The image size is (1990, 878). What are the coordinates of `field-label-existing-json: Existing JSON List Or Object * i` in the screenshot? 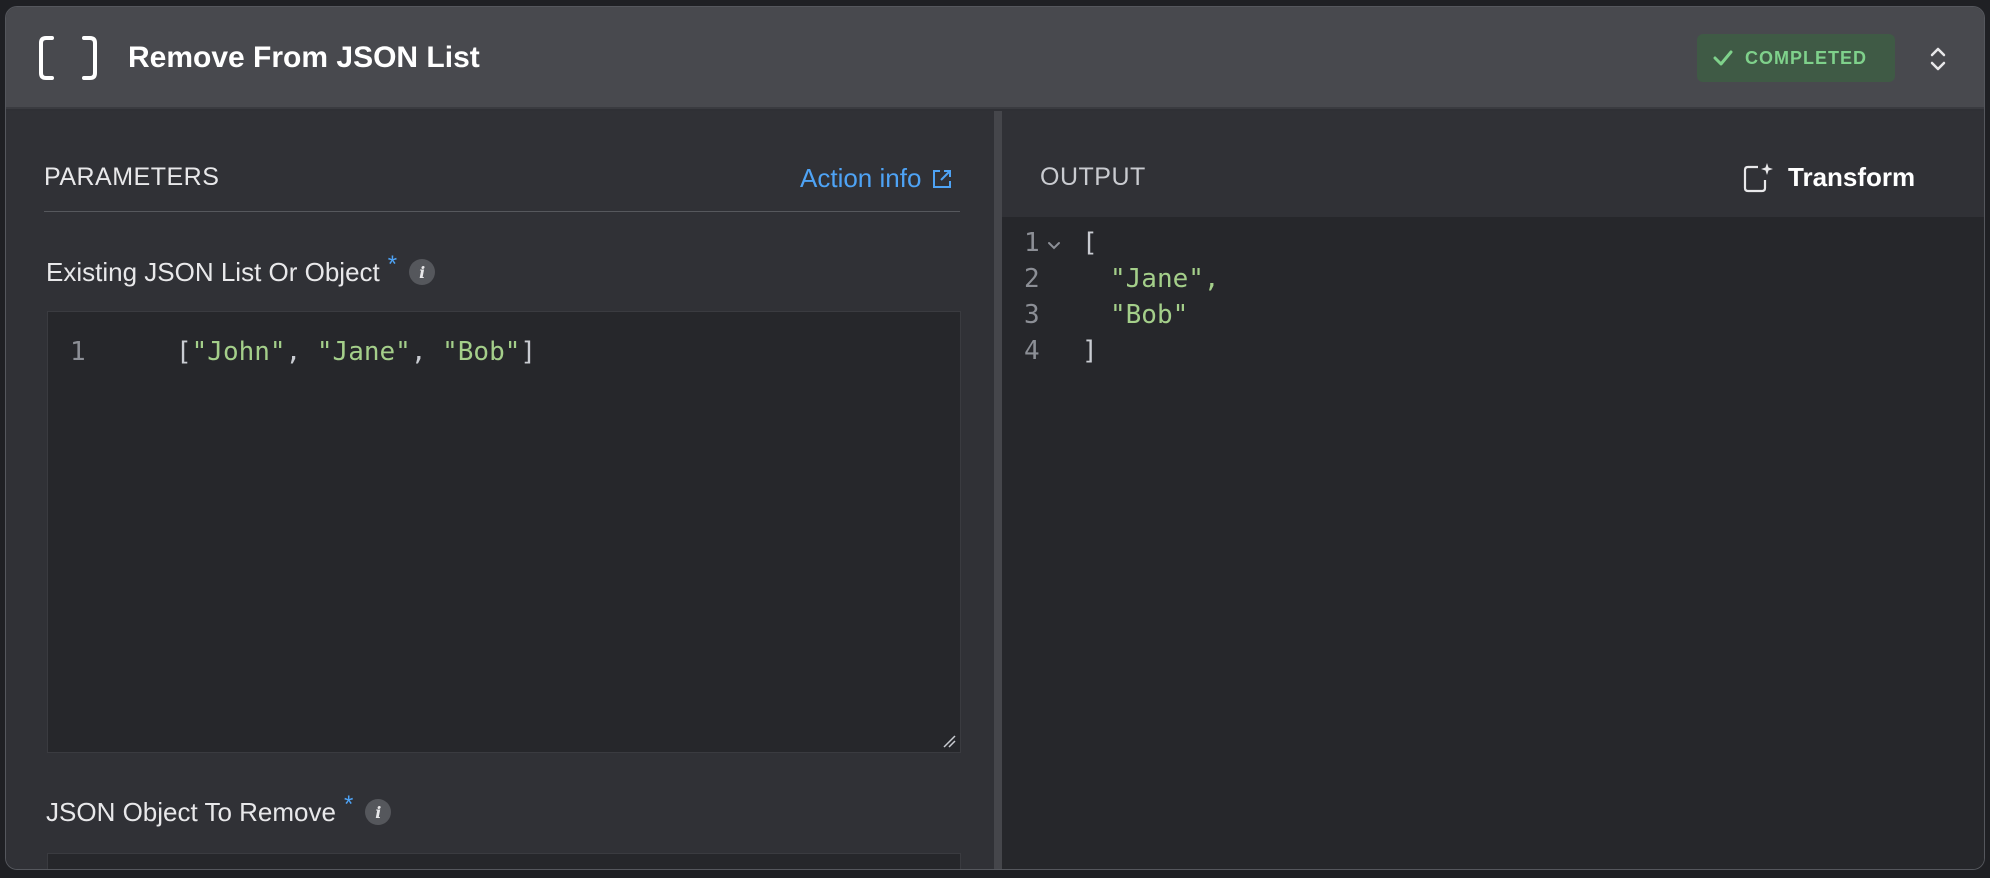 It's located at (241, 269).